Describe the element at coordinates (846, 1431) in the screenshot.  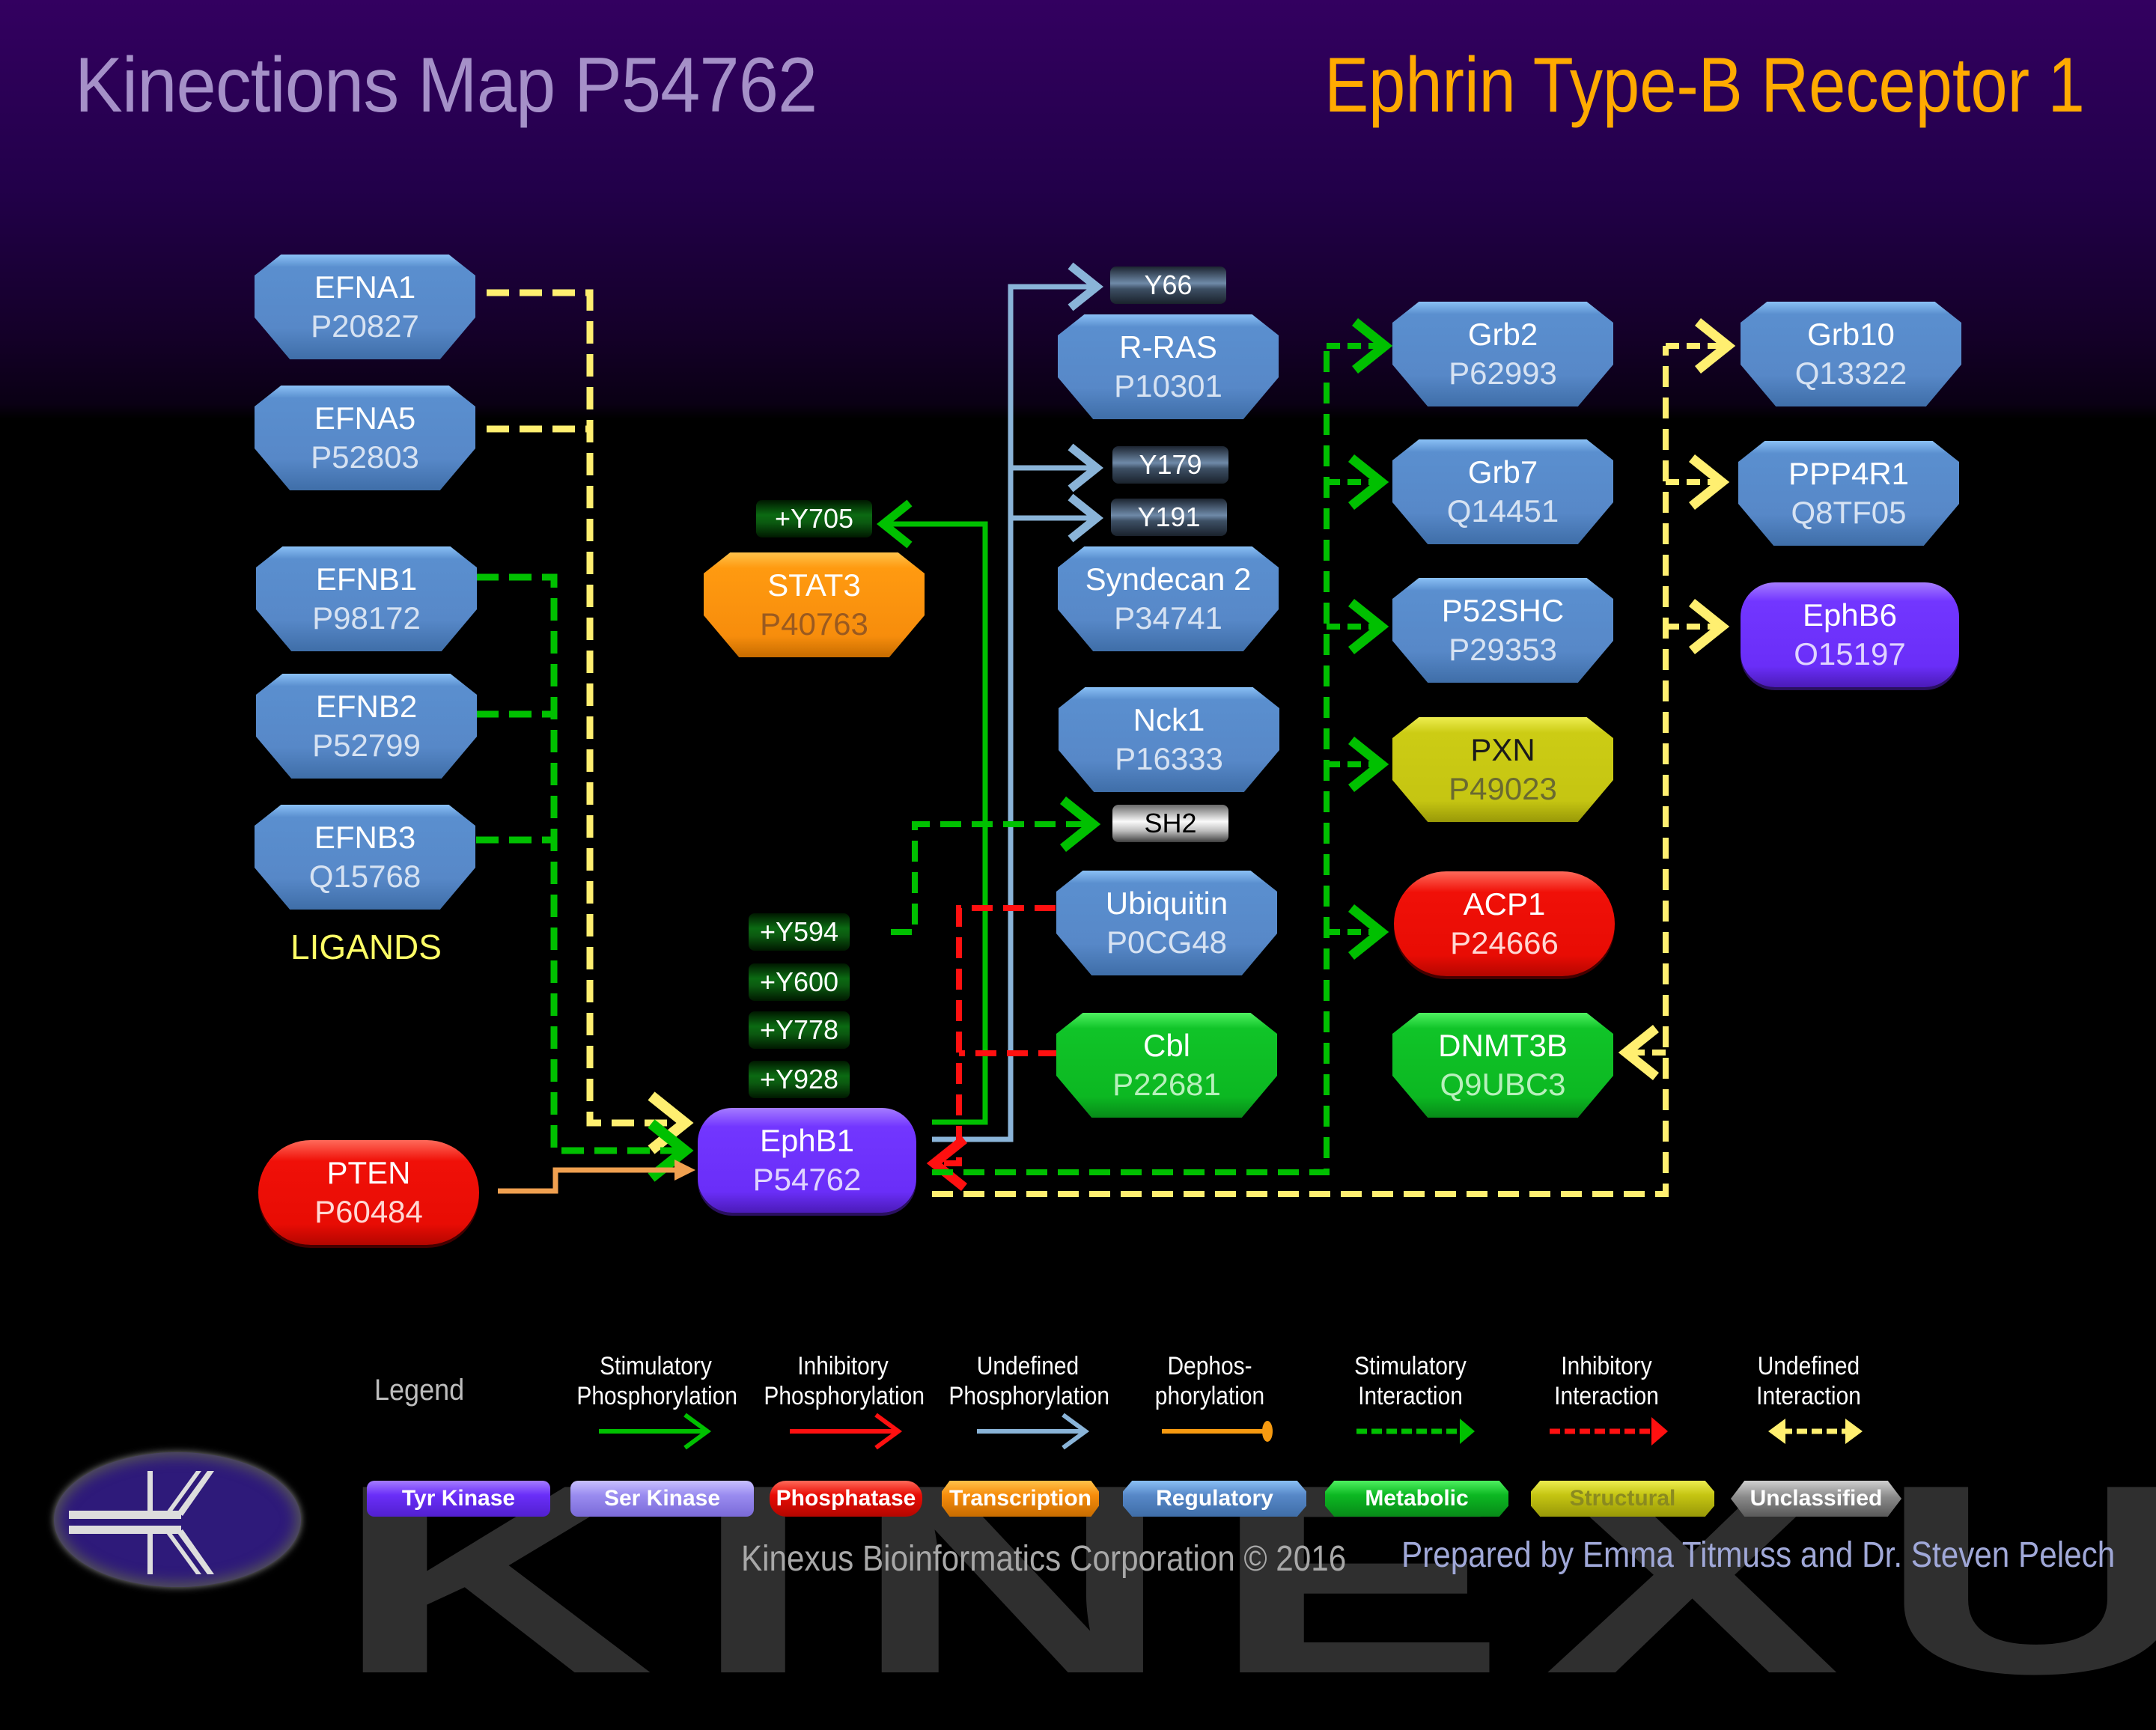
I see `legend-inhib-phos-arrow` at that location.